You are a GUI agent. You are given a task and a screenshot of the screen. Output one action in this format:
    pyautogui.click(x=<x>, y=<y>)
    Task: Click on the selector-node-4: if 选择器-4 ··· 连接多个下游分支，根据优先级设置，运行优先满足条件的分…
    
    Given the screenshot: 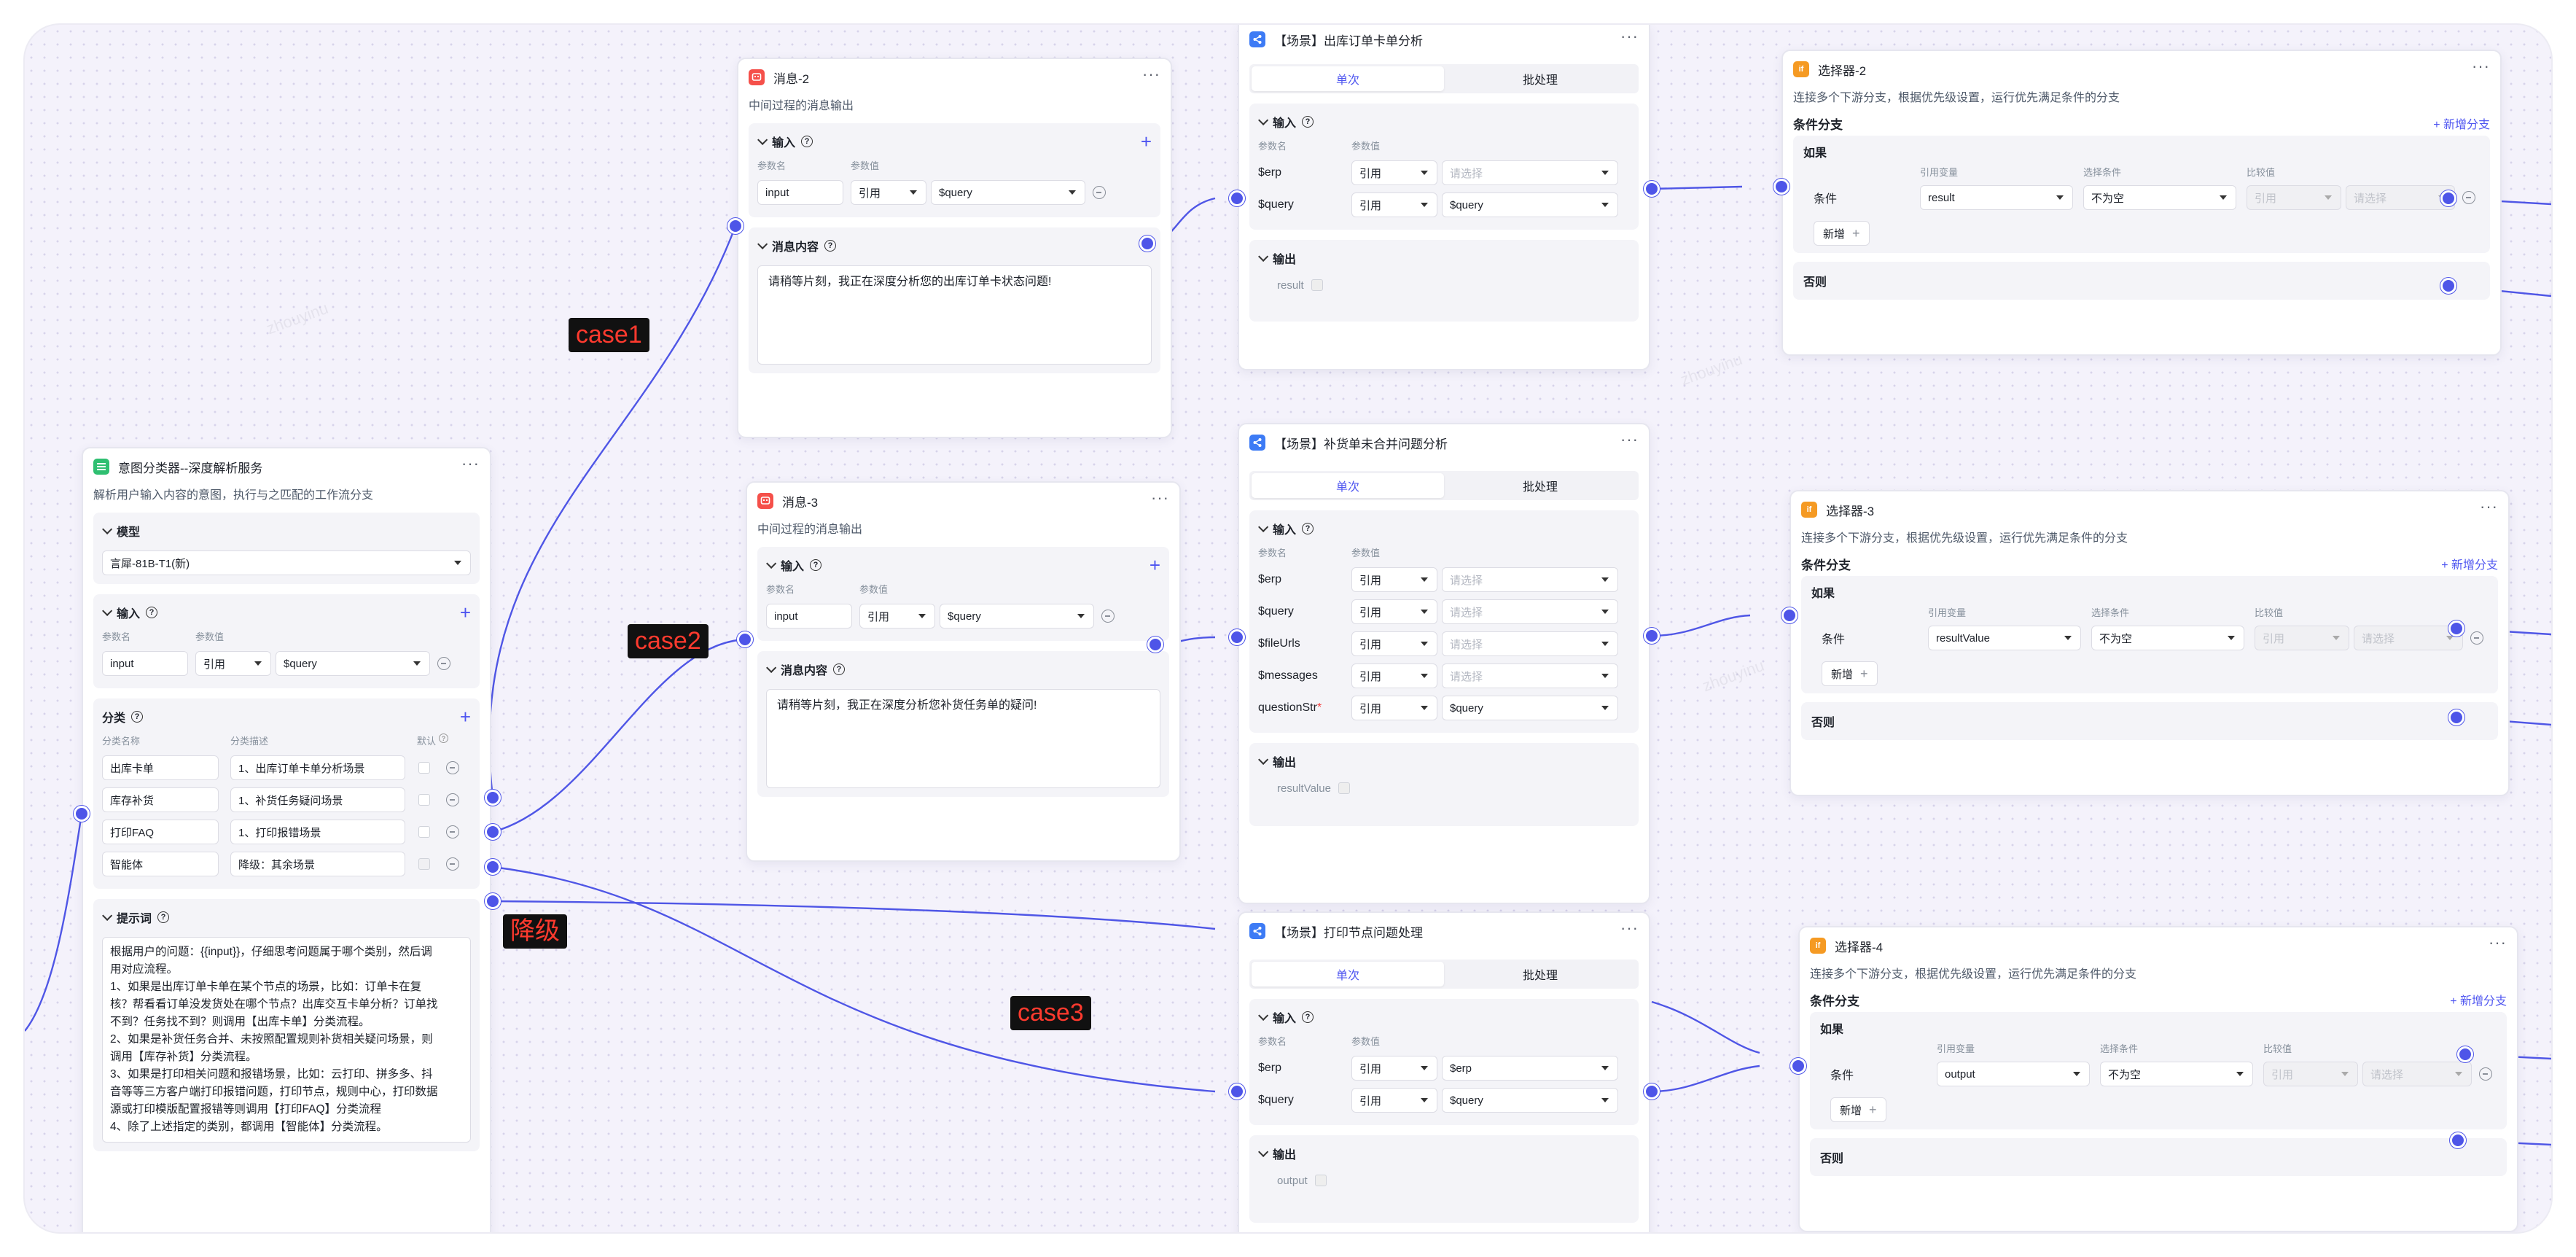 What is the action you would take?
    pyautogui.click(x=2158, y=1079)
    